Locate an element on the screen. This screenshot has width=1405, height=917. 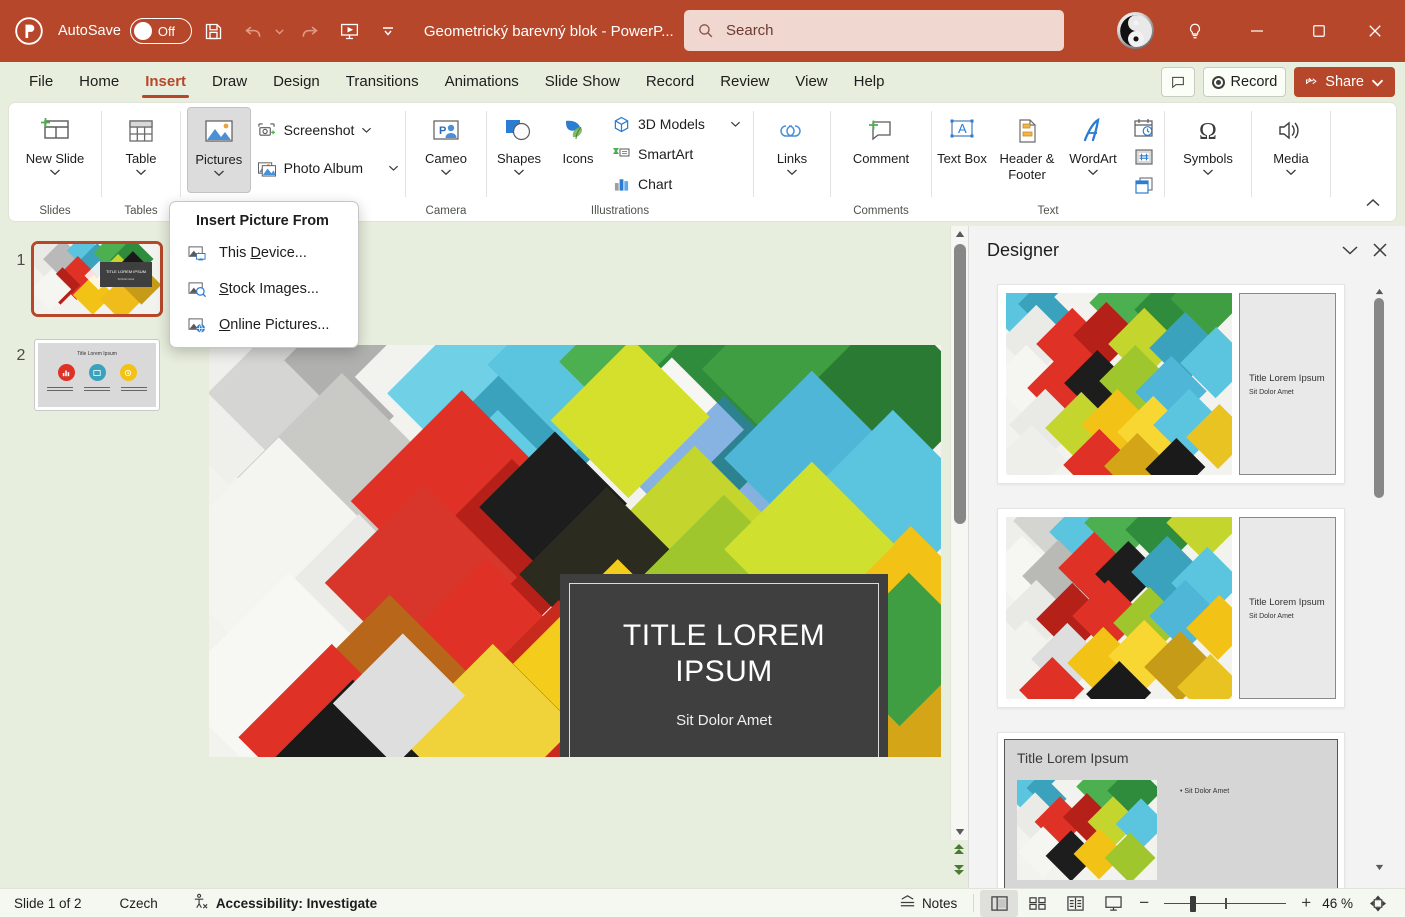
previous-slide-button is located at coordinates (959, 851).